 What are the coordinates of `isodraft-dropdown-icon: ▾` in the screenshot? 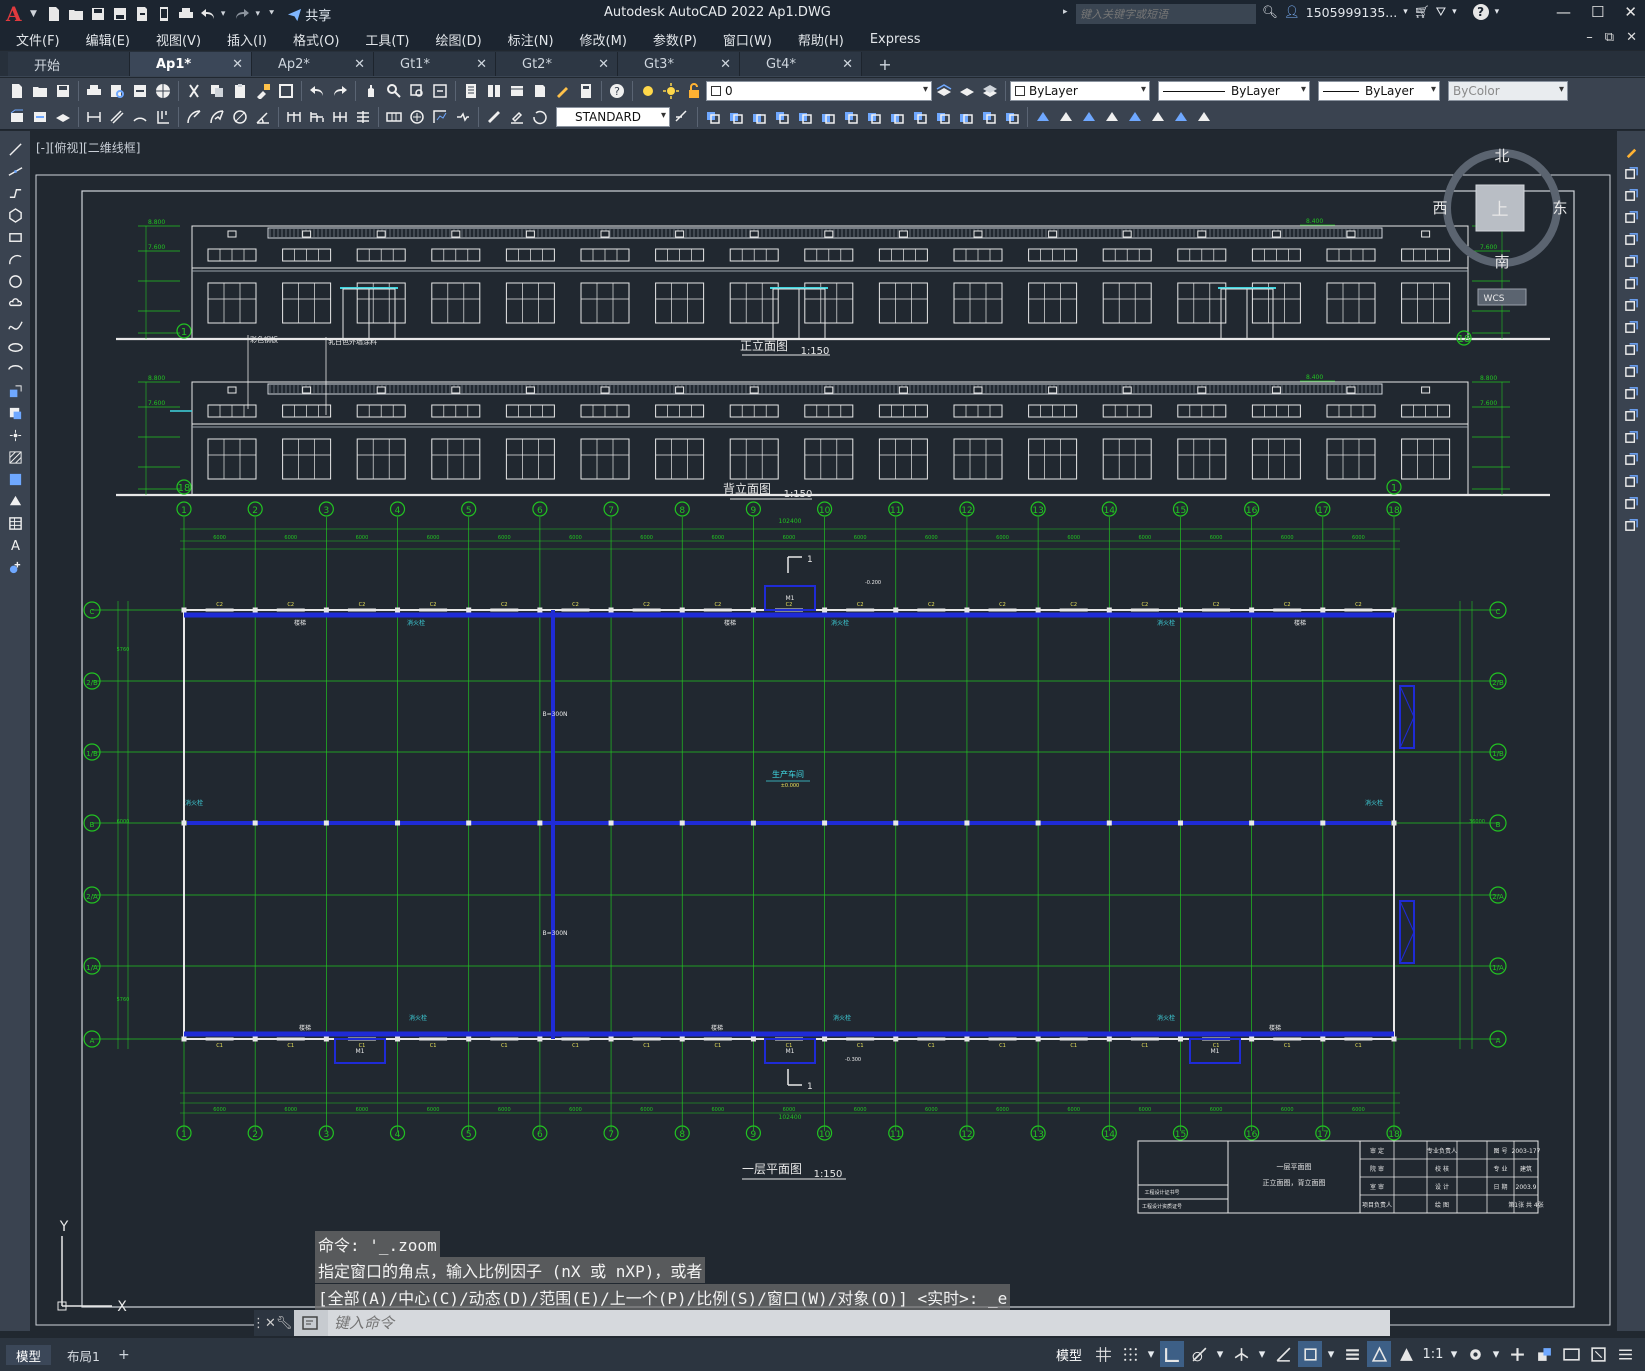 It's located at (1262, 1354).